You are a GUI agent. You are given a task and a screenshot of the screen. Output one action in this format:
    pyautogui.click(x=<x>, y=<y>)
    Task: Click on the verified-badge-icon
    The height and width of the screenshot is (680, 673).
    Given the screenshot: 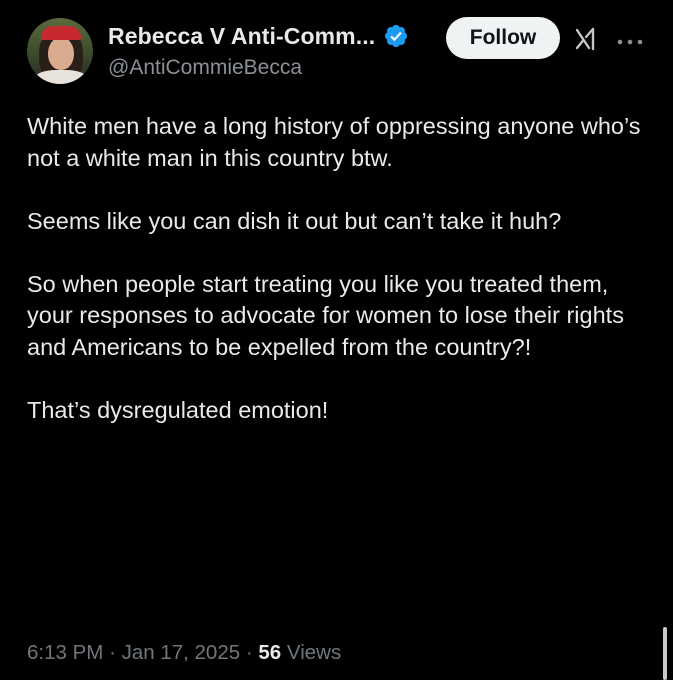 What is the action you would take?
    pyautogui.click(x=396, y=36)
    